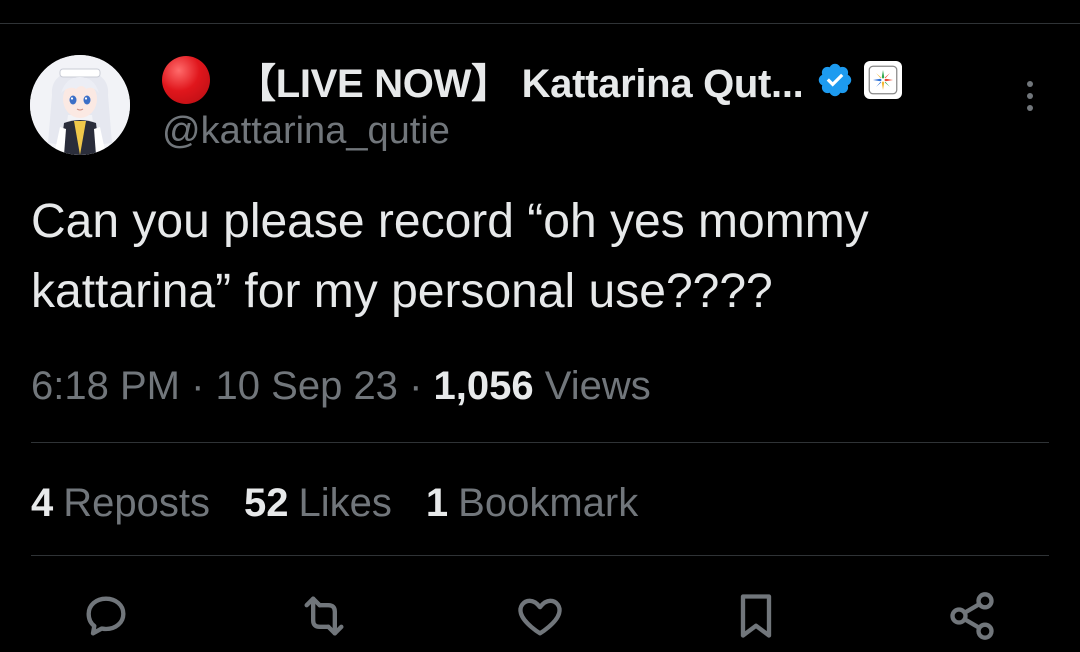 This screenshot has width=1080, height=652. I want to click on reposts-stat: 4 Reposts, so click(120, 503).